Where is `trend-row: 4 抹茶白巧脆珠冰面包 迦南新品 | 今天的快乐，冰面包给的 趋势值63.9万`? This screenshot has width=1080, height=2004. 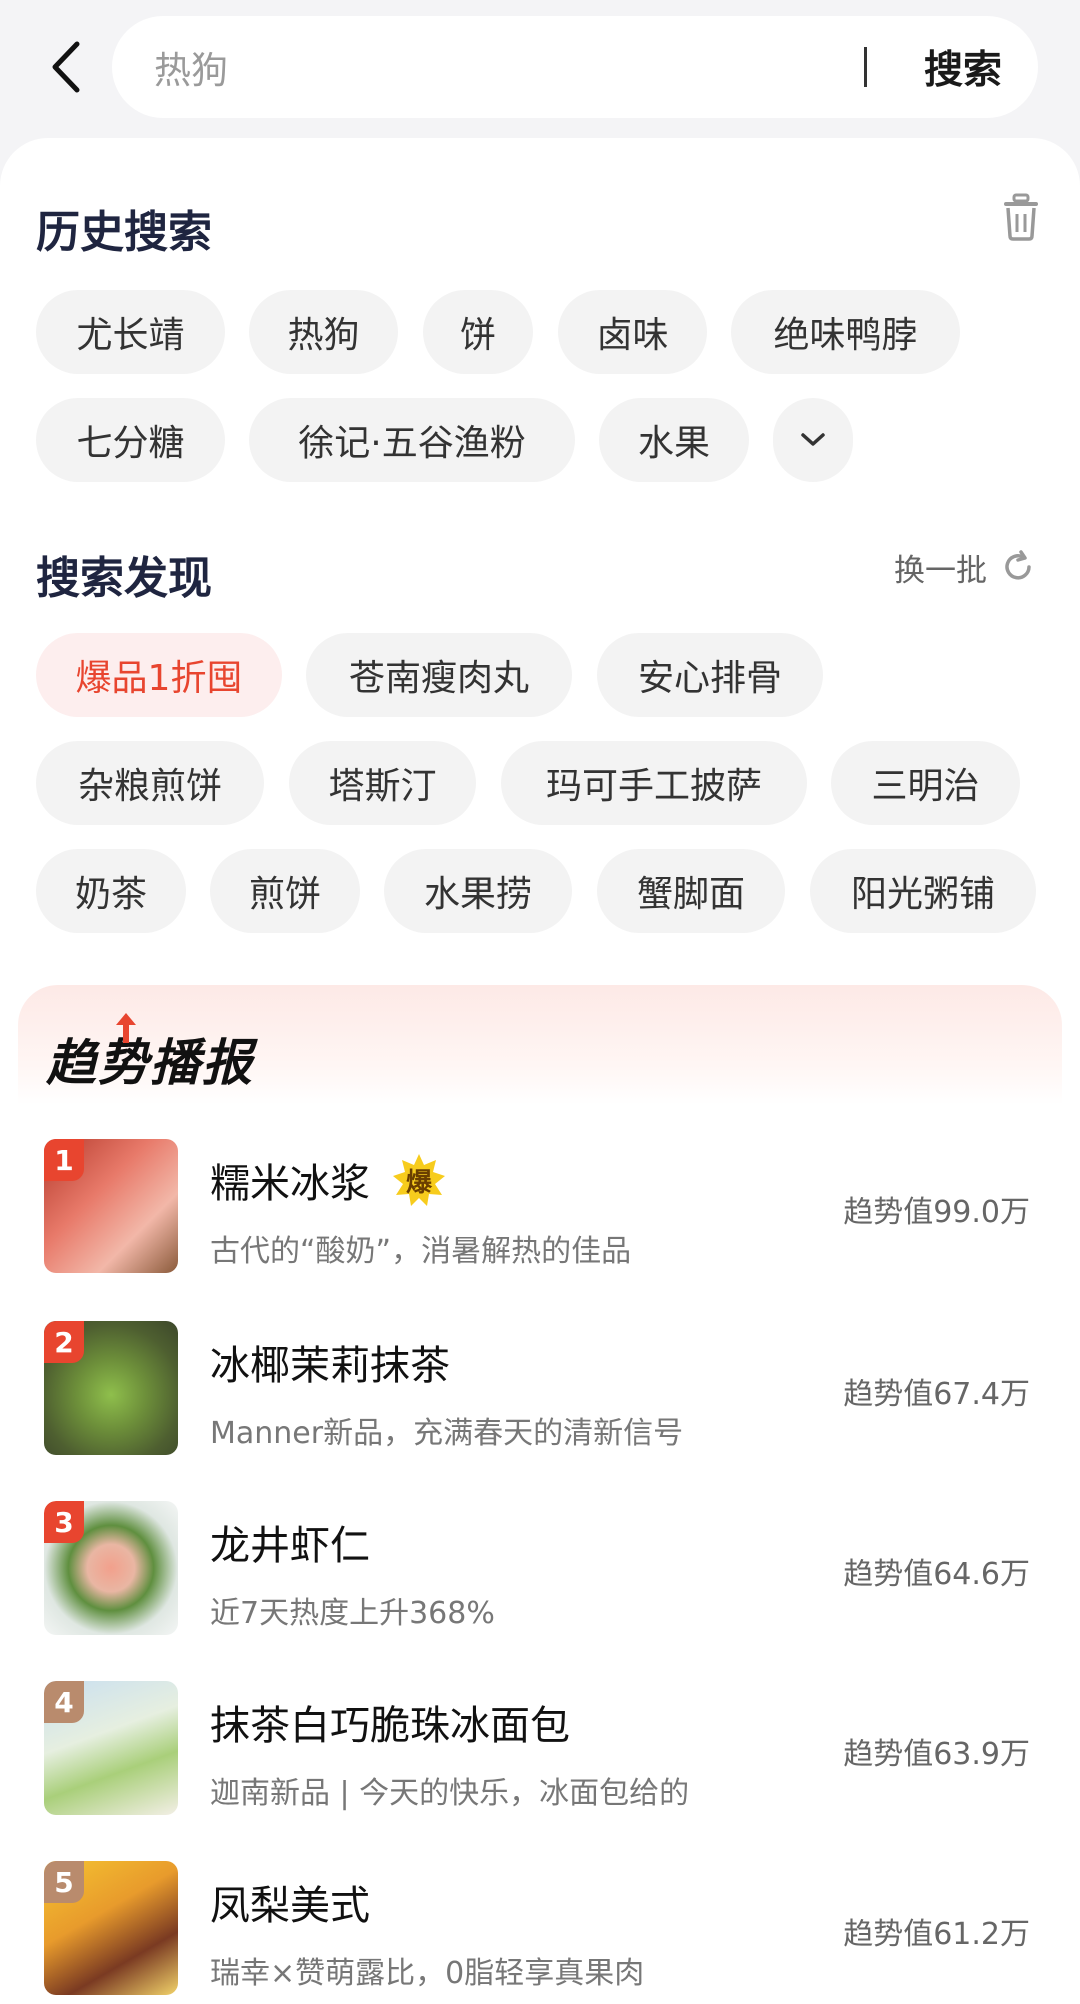 trend-row: 4 抹茶白巧脆珠冰面包 迦南新品 | 今天的快乐，冰面包给的 趋势值63.9万 is located at coordinates (540, 1751).